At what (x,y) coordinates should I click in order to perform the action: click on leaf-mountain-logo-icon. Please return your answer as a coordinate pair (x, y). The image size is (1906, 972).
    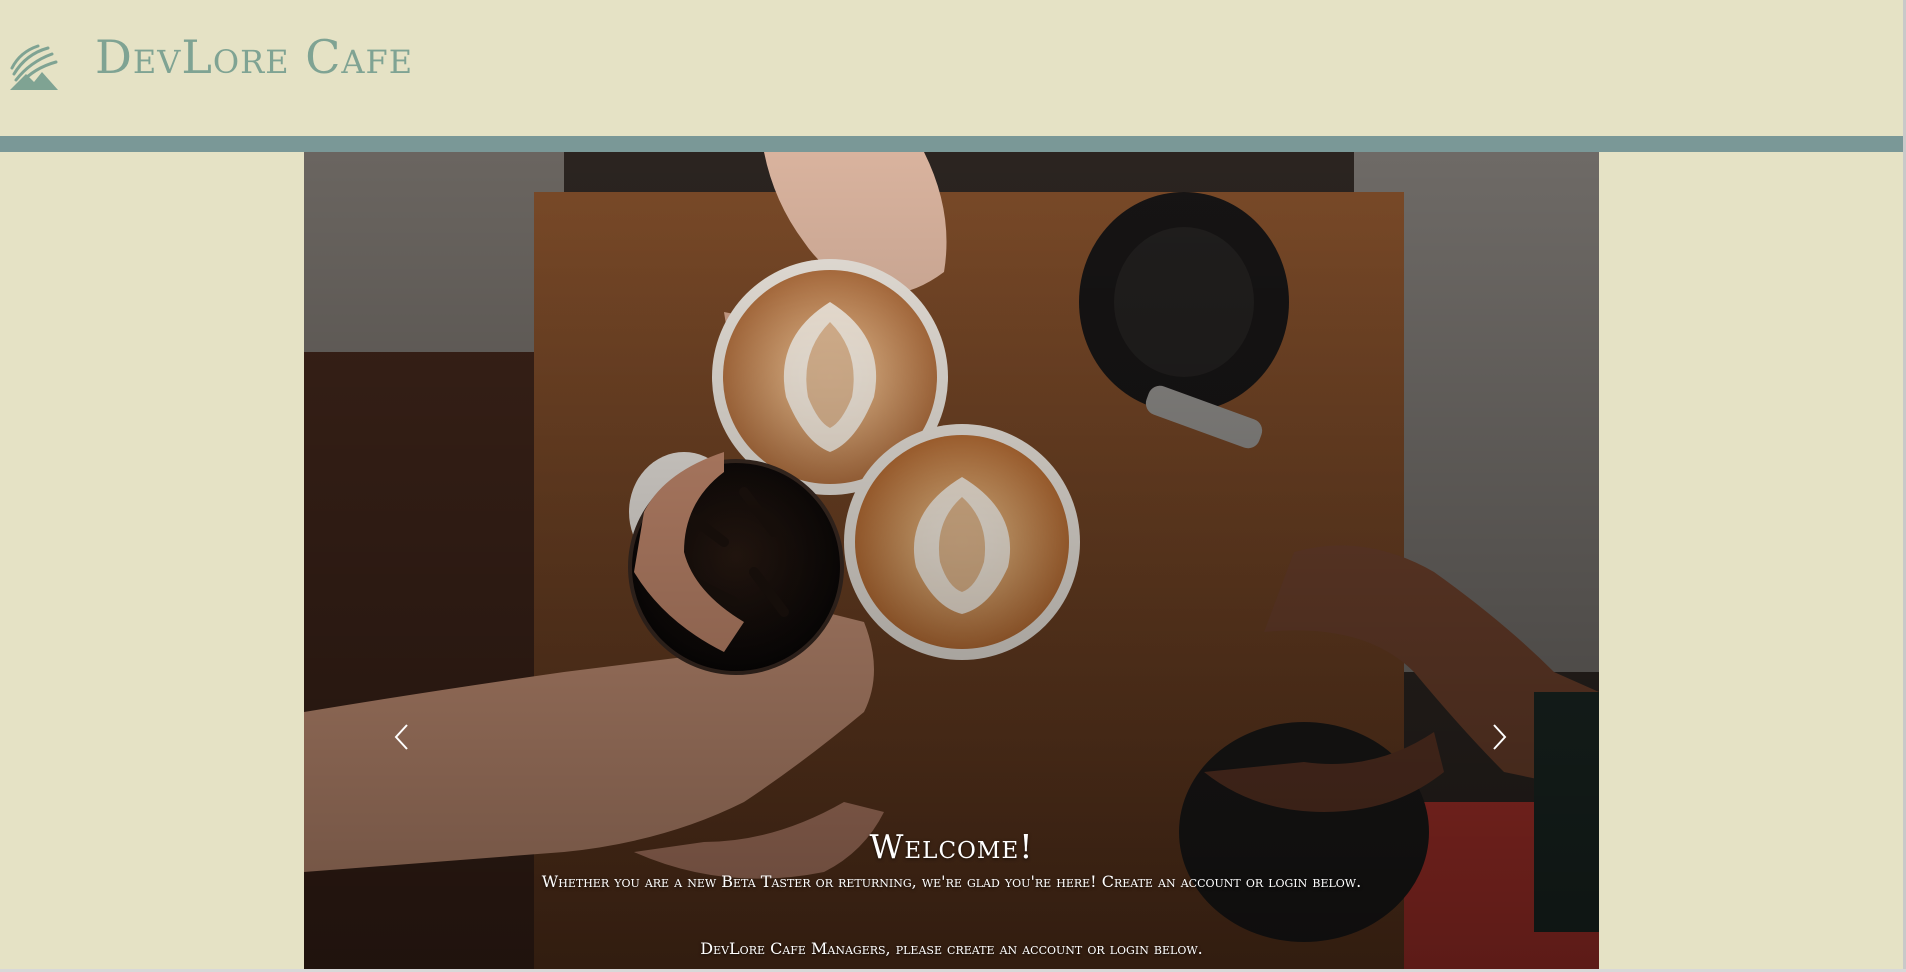
    Looking at the image, I should click on (34, 68).